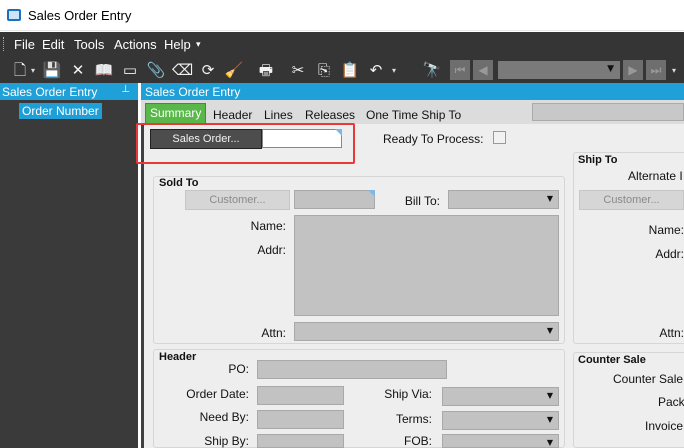  What do you see at coordinates (4, 44) in the screenshot?
I see `menu-grip` at bounding box center [4, 44].